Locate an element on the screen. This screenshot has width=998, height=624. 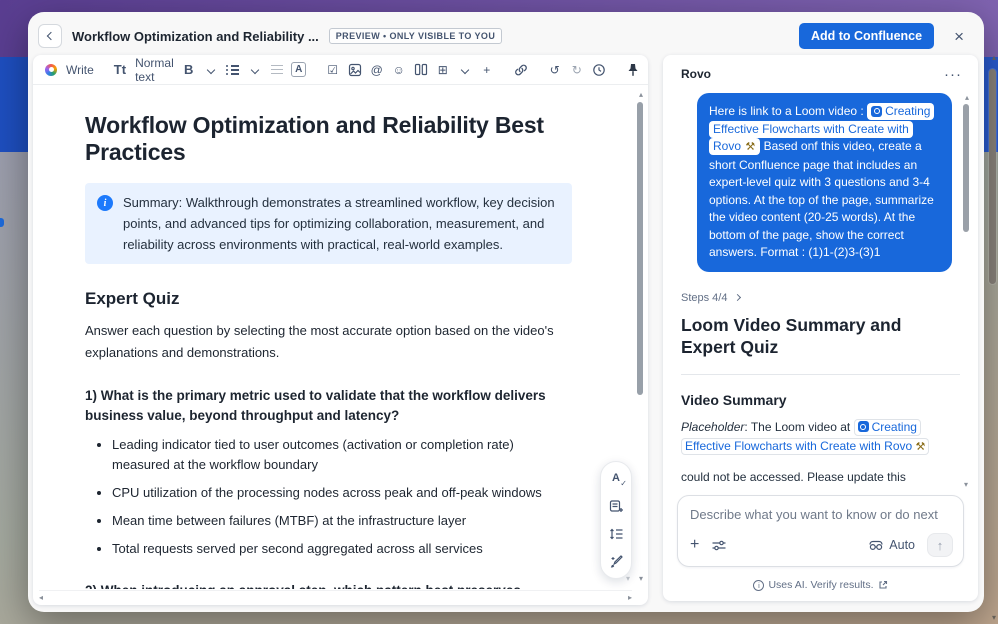
columns-icon is located at coordinates (420, 69).